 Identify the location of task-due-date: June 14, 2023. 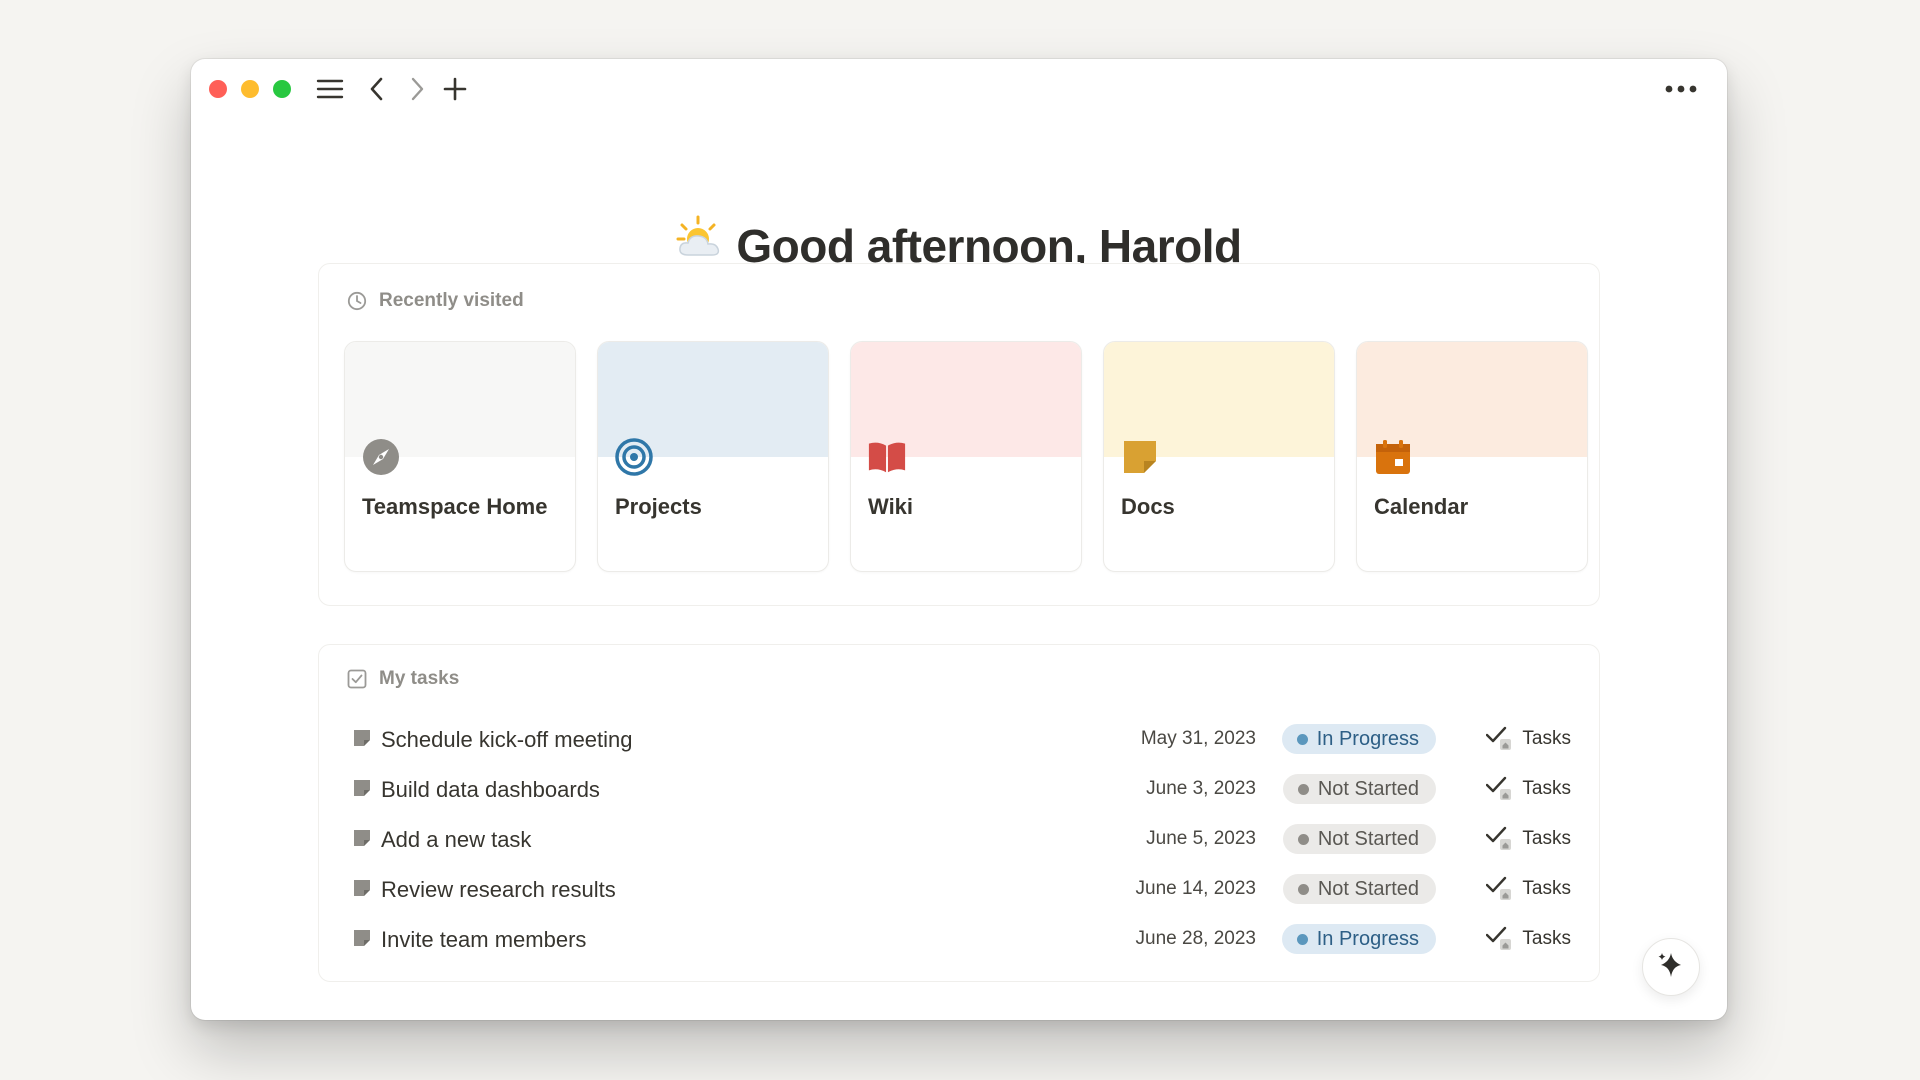
(1195, 888).